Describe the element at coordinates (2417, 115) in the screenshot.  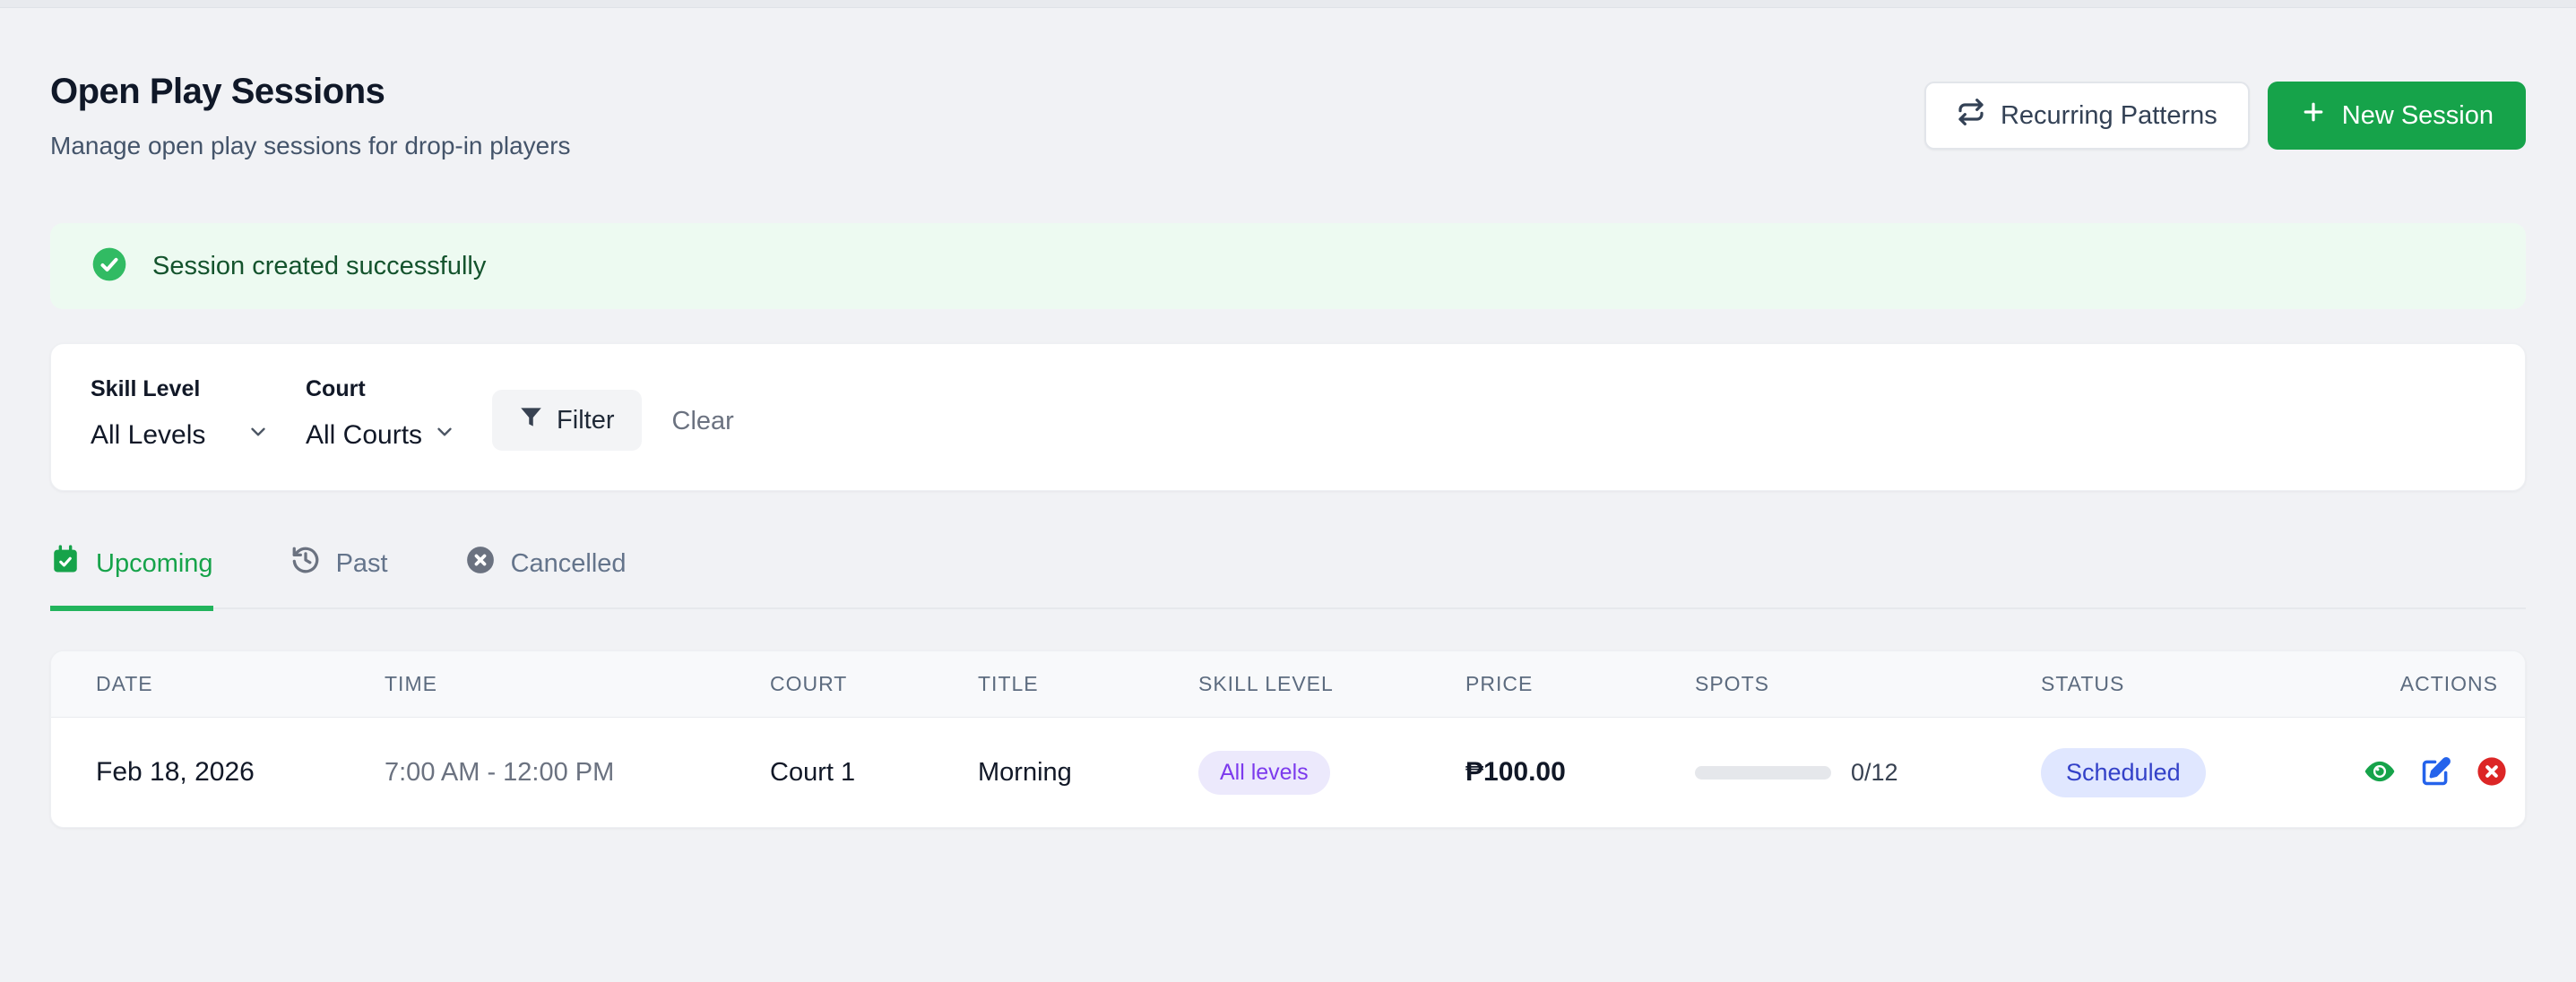
I see `new-session-label: New Session` at that location.